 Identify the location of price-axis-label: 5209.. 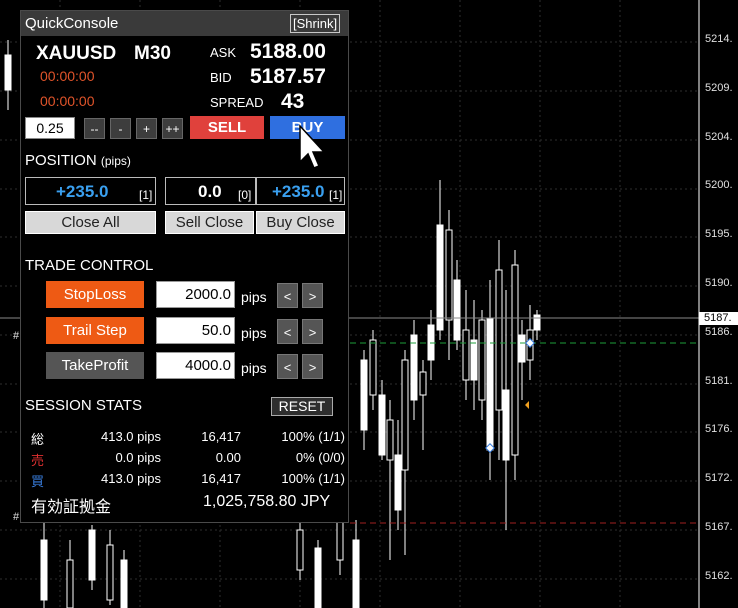
(719, 87).